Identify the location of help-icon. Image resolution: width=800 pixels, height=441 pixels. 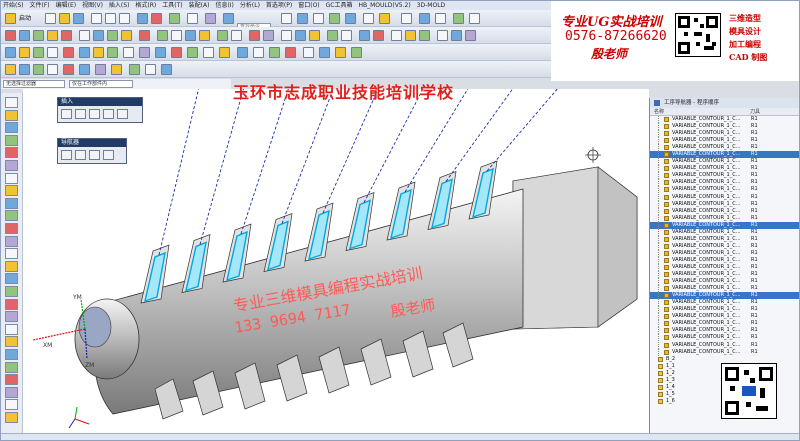
(210, 18).